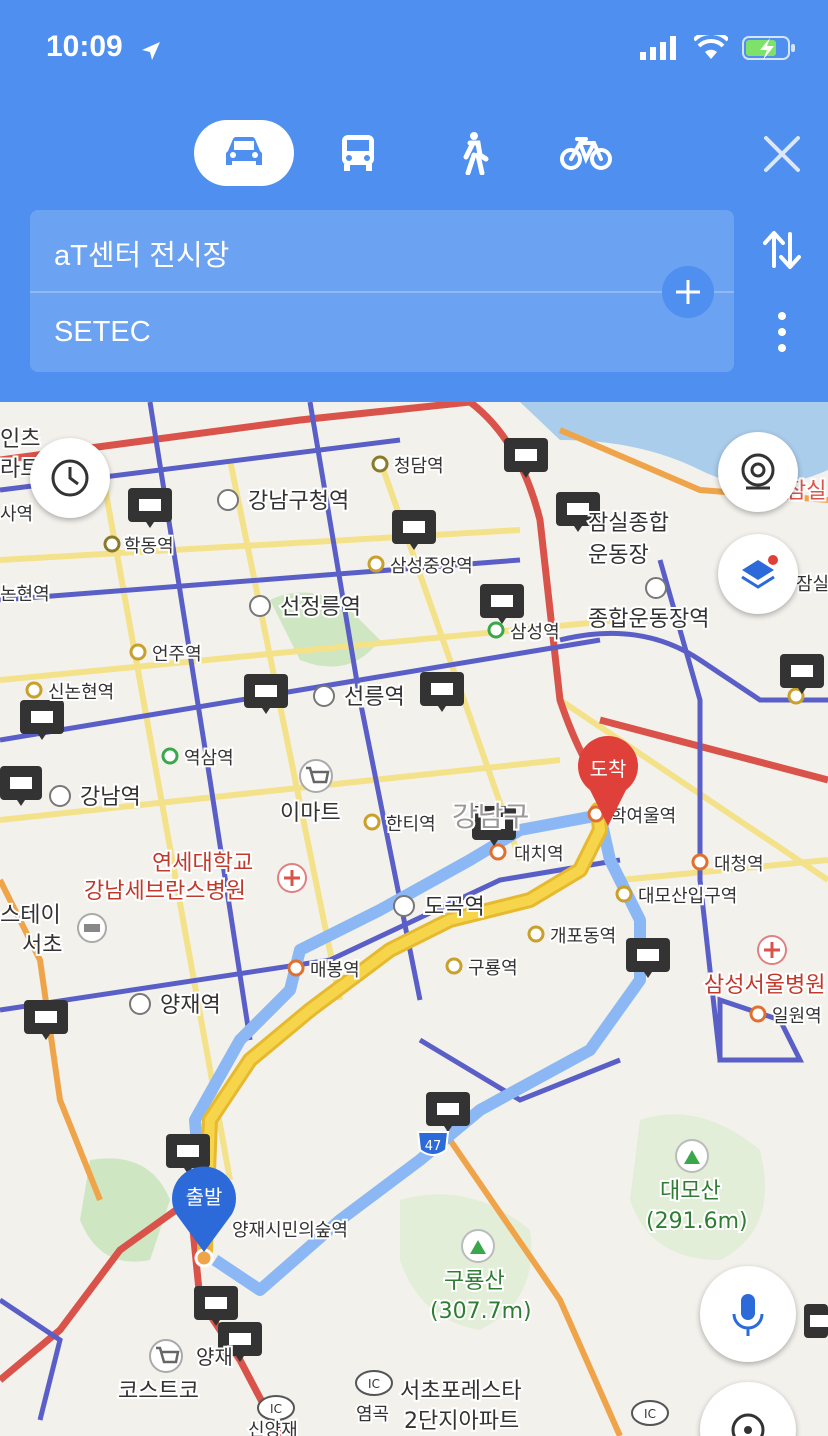  Describe the element at coordinates (290, 1230) in the screenshot. I see `label: 양재시민의숲역` at that location.